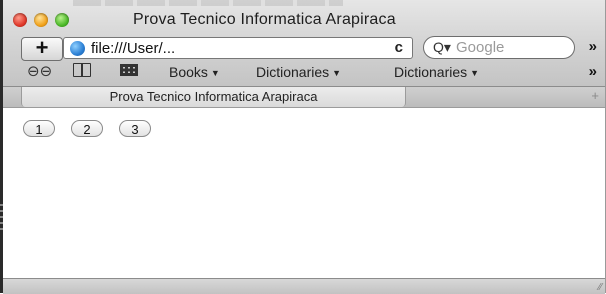  What do you see at coordinates (595, 95) in the screenshot?
I see `new-tab-icon: +` at bounding box center [595, 95].